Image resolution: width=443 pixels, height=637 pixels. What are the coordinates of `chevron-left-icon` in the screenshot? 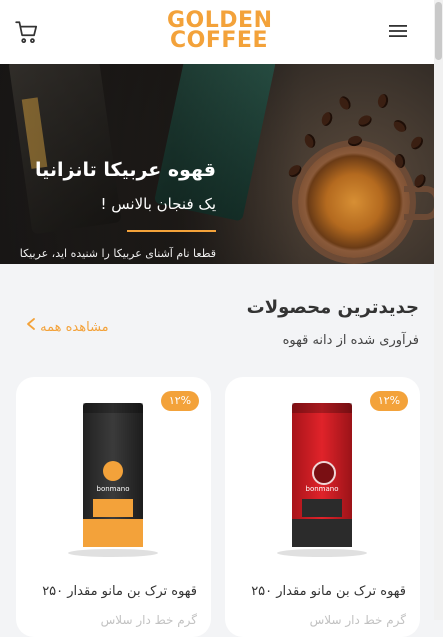 It's located at (31, 326).